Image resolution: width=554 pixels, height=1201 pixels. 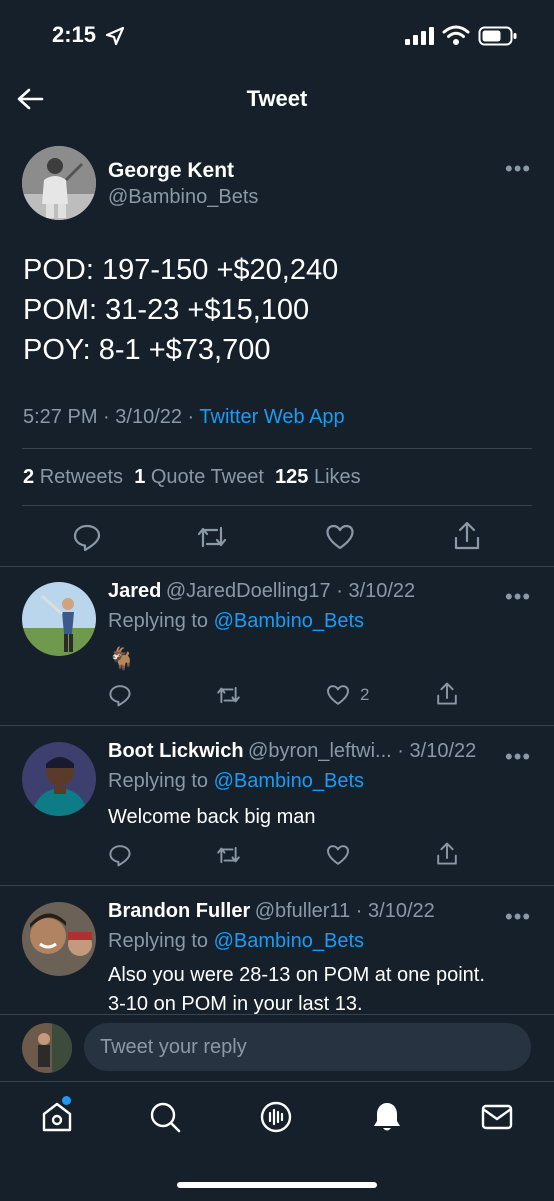 I want to click on tweet-time: 5:27 PM, so click(x=60, y=417).